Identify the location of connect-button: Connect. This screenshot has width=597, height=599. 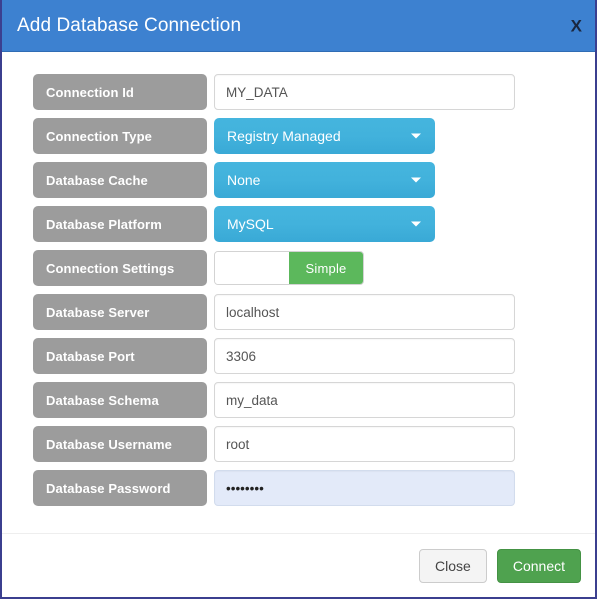
(538, 565).